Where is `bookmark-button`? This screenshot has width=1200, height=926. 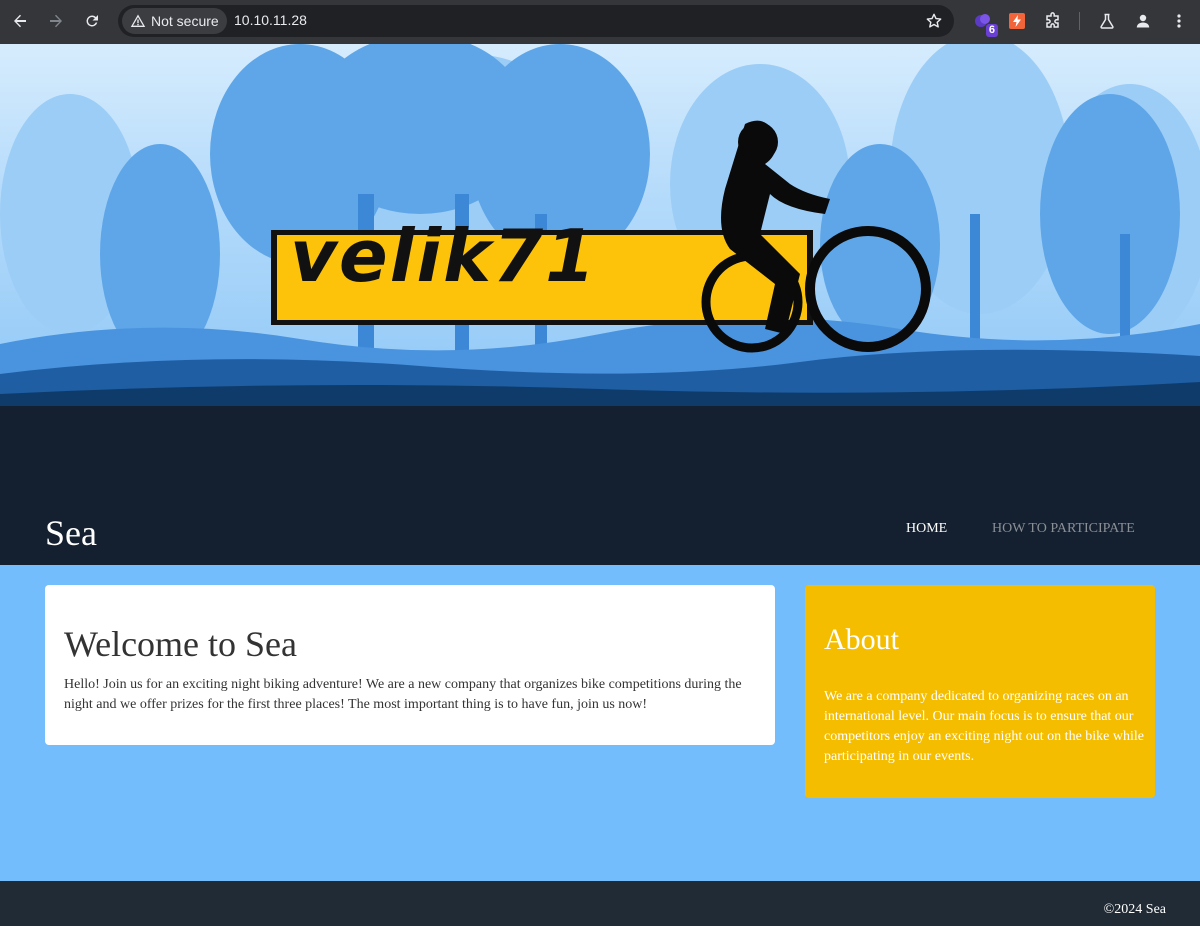 bookmark-button is located at coordinates (934, 21).